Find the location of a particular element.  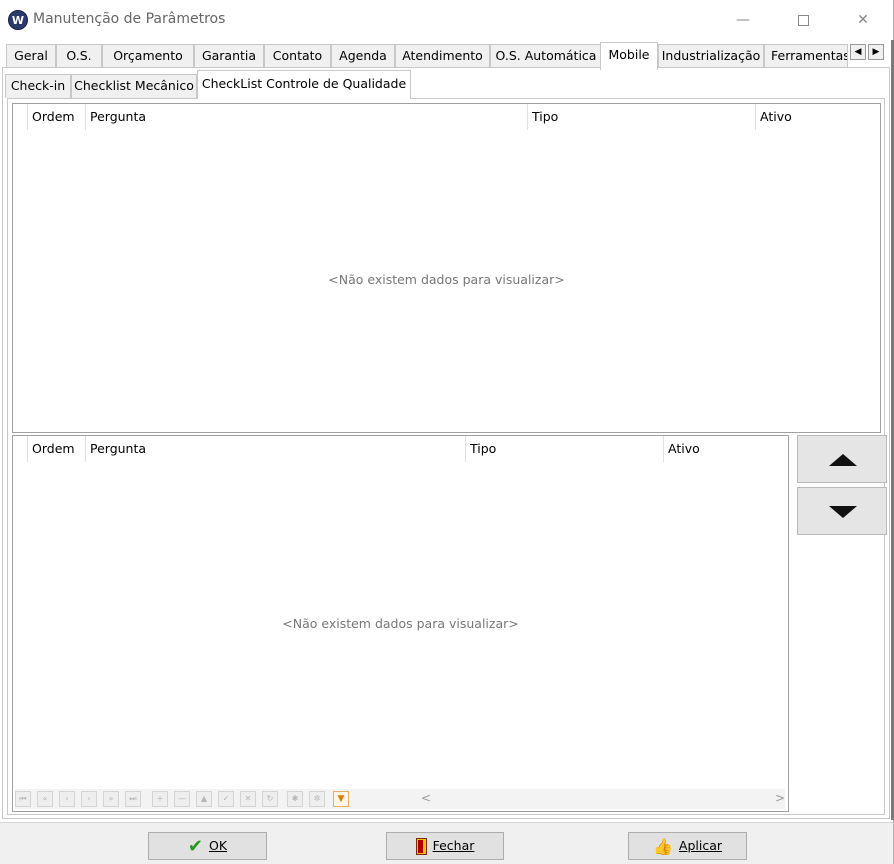

tab-orcamento: Orçamento is located at coordinates (148, 56).